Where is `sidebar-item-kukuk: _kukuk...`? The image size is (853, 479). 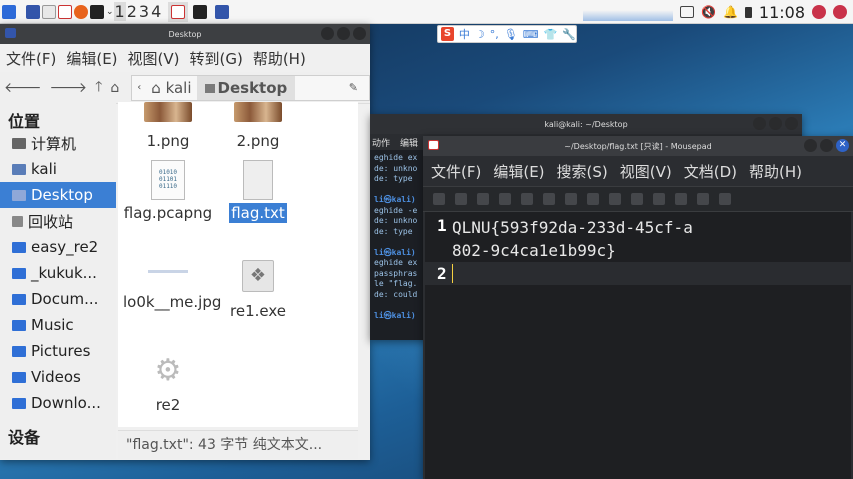 sidebar-item-kukuk: _kukuk... is located at coordinates (58, 273).